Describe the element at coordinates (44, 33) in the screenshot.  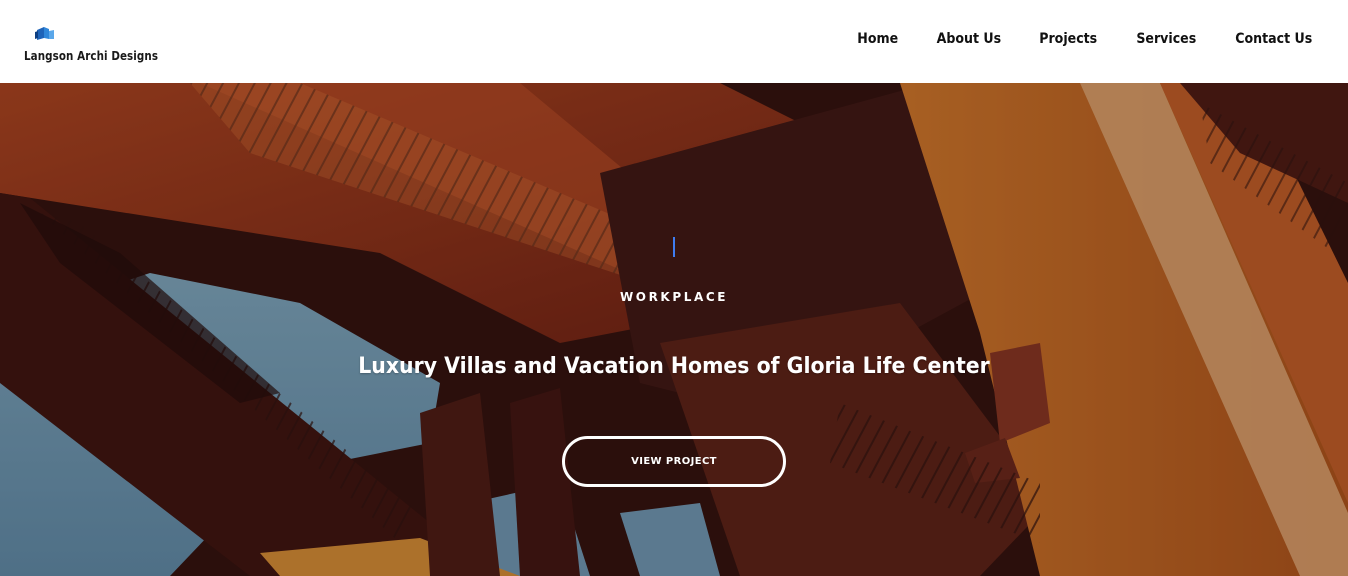
I see `building-blocks-icon` at that location.